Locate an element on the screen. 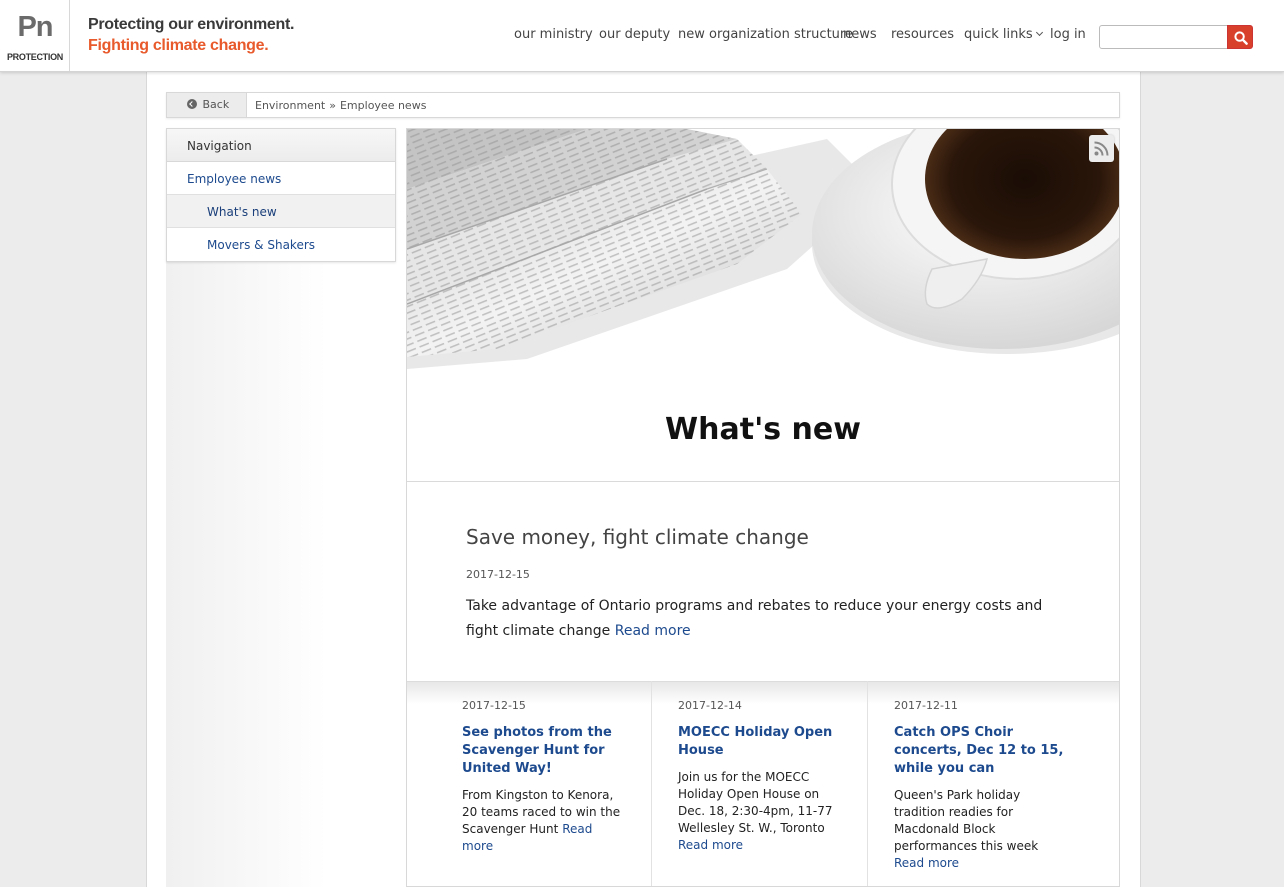  search-button is located at coordinates (1240, 37).